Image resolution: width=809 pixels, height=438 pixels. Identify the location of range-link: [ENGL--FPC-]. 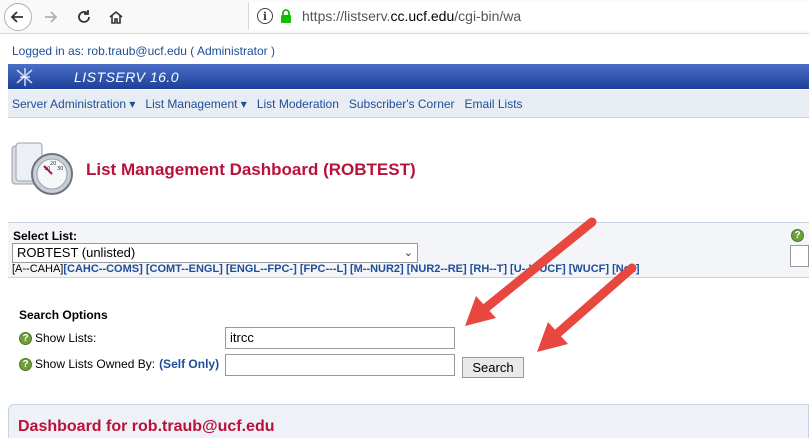
(261, 269).